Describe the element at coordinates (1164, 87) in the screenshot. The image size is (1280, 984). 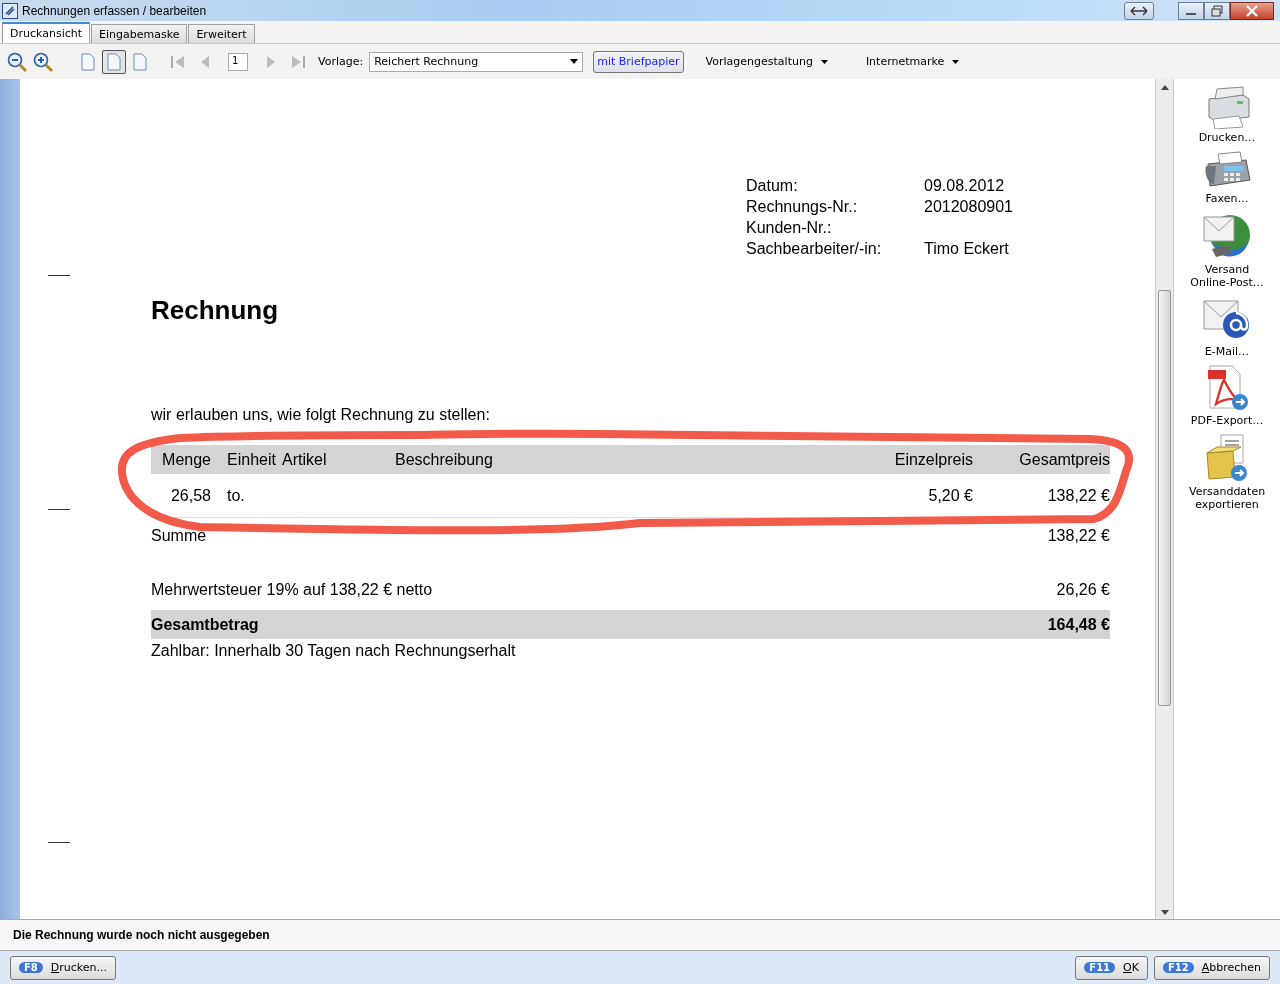
I see `scroll-up-icon` at that location.